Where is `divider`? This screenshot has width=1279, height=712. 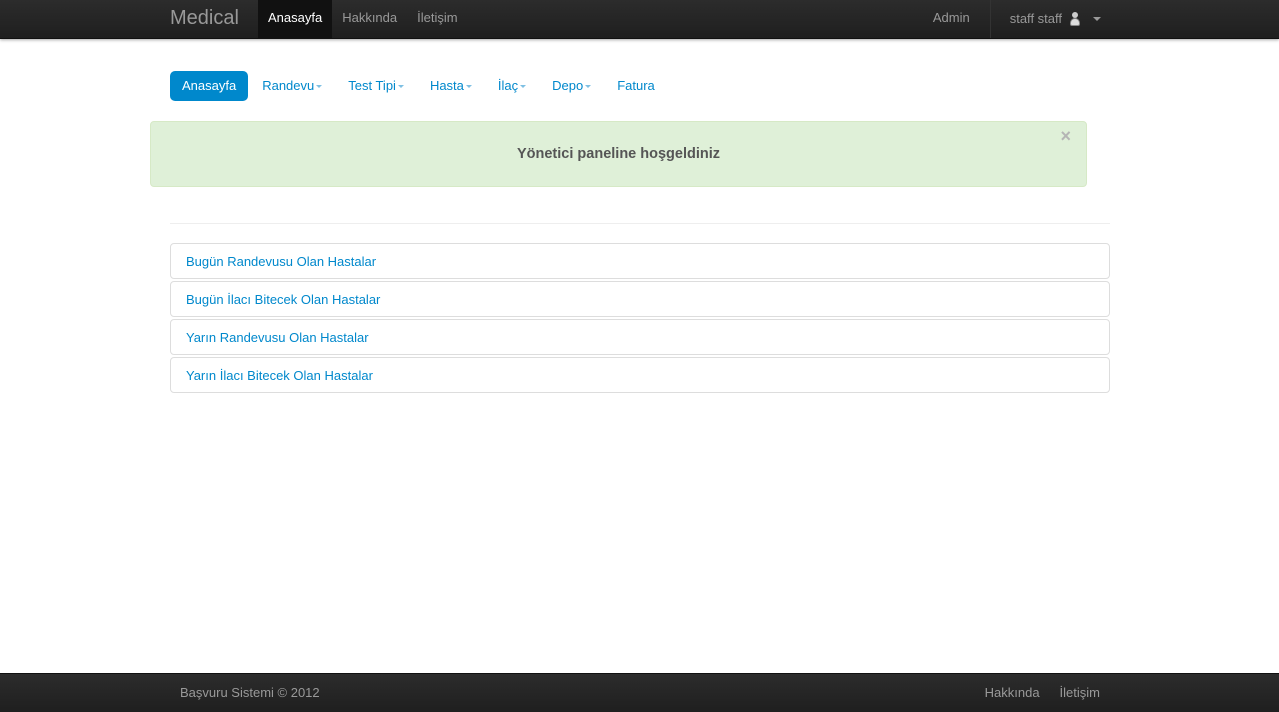
divider is located at coordinates (640, 223).